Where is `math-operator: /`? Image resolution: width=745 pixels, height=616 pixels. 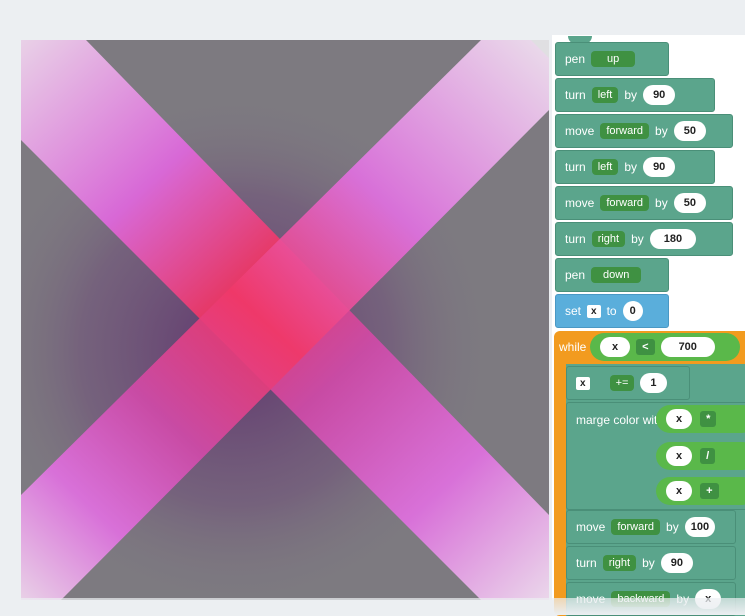 math-operator: / is located at coordinates (708, 456).